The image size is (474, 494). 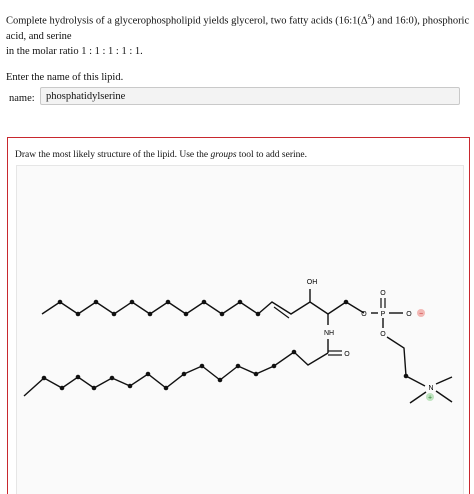 What do you see at coordinates (409, 314) in the screenshot?
I see `phosphate-right-o-label: O` at bounding box center [409, 314].